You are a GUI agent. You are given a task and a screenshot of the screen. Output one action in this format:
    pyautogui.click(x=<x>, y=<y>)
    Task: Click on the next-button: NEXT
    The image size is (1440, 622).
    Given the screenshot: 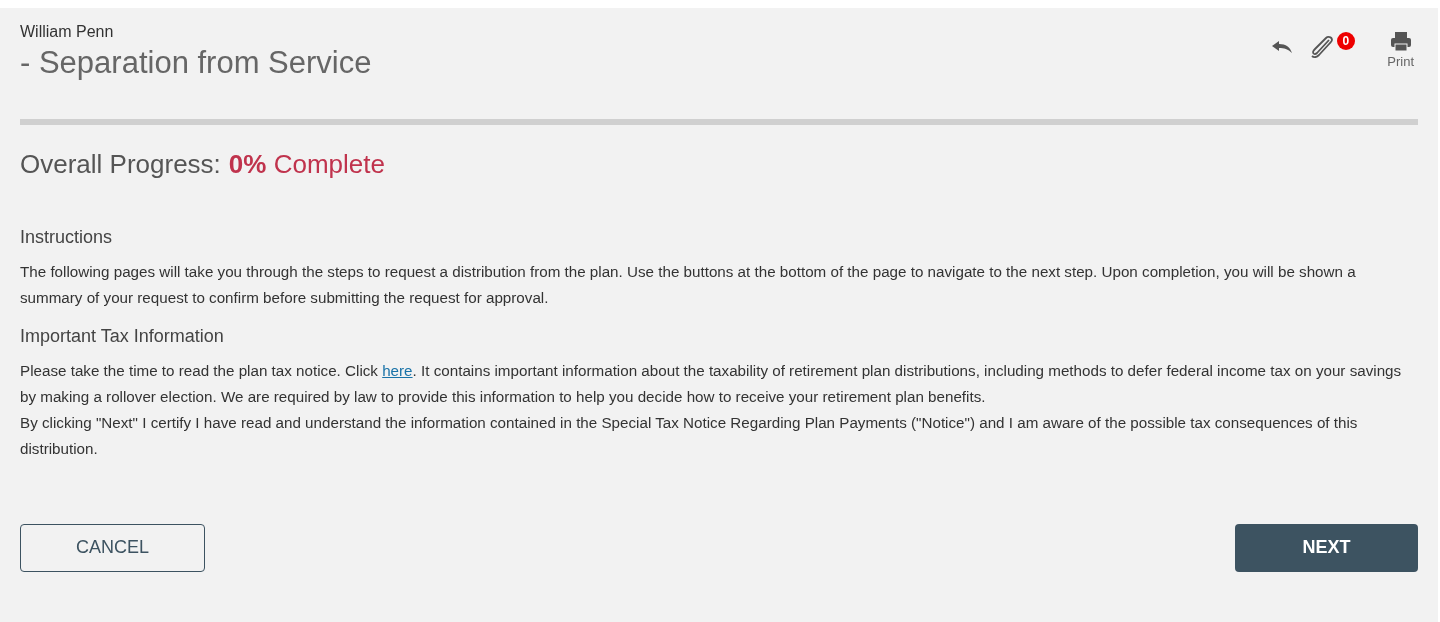 What is the action you would take?
    pyautogui.click(x=1326, y=547)
    